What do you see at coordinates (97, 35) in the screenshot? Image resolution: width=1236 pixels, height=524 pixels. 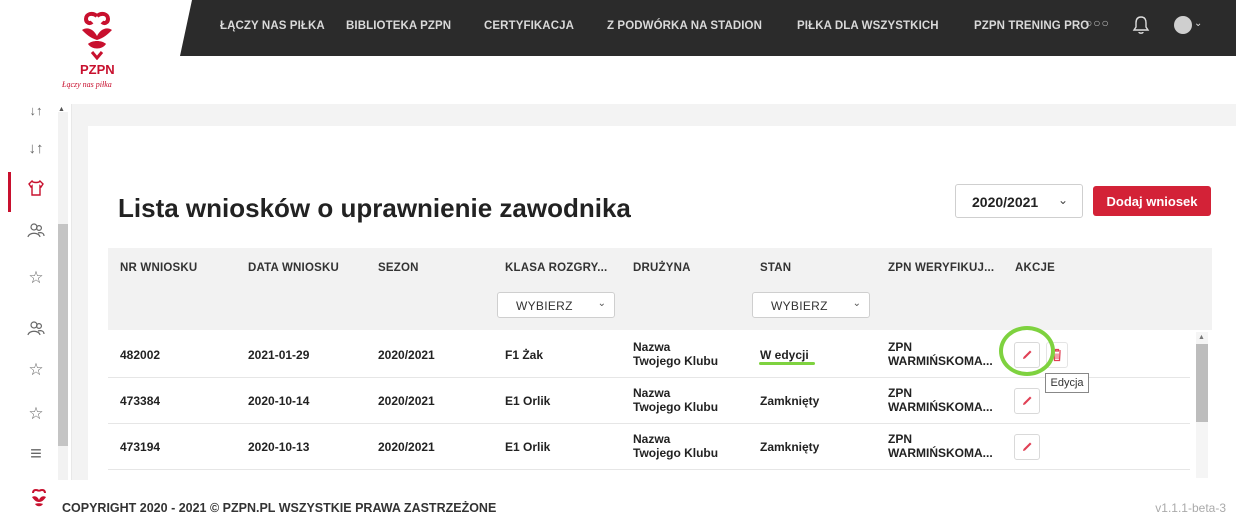 I see `eagle-icon` at bounding box center [97, 35].